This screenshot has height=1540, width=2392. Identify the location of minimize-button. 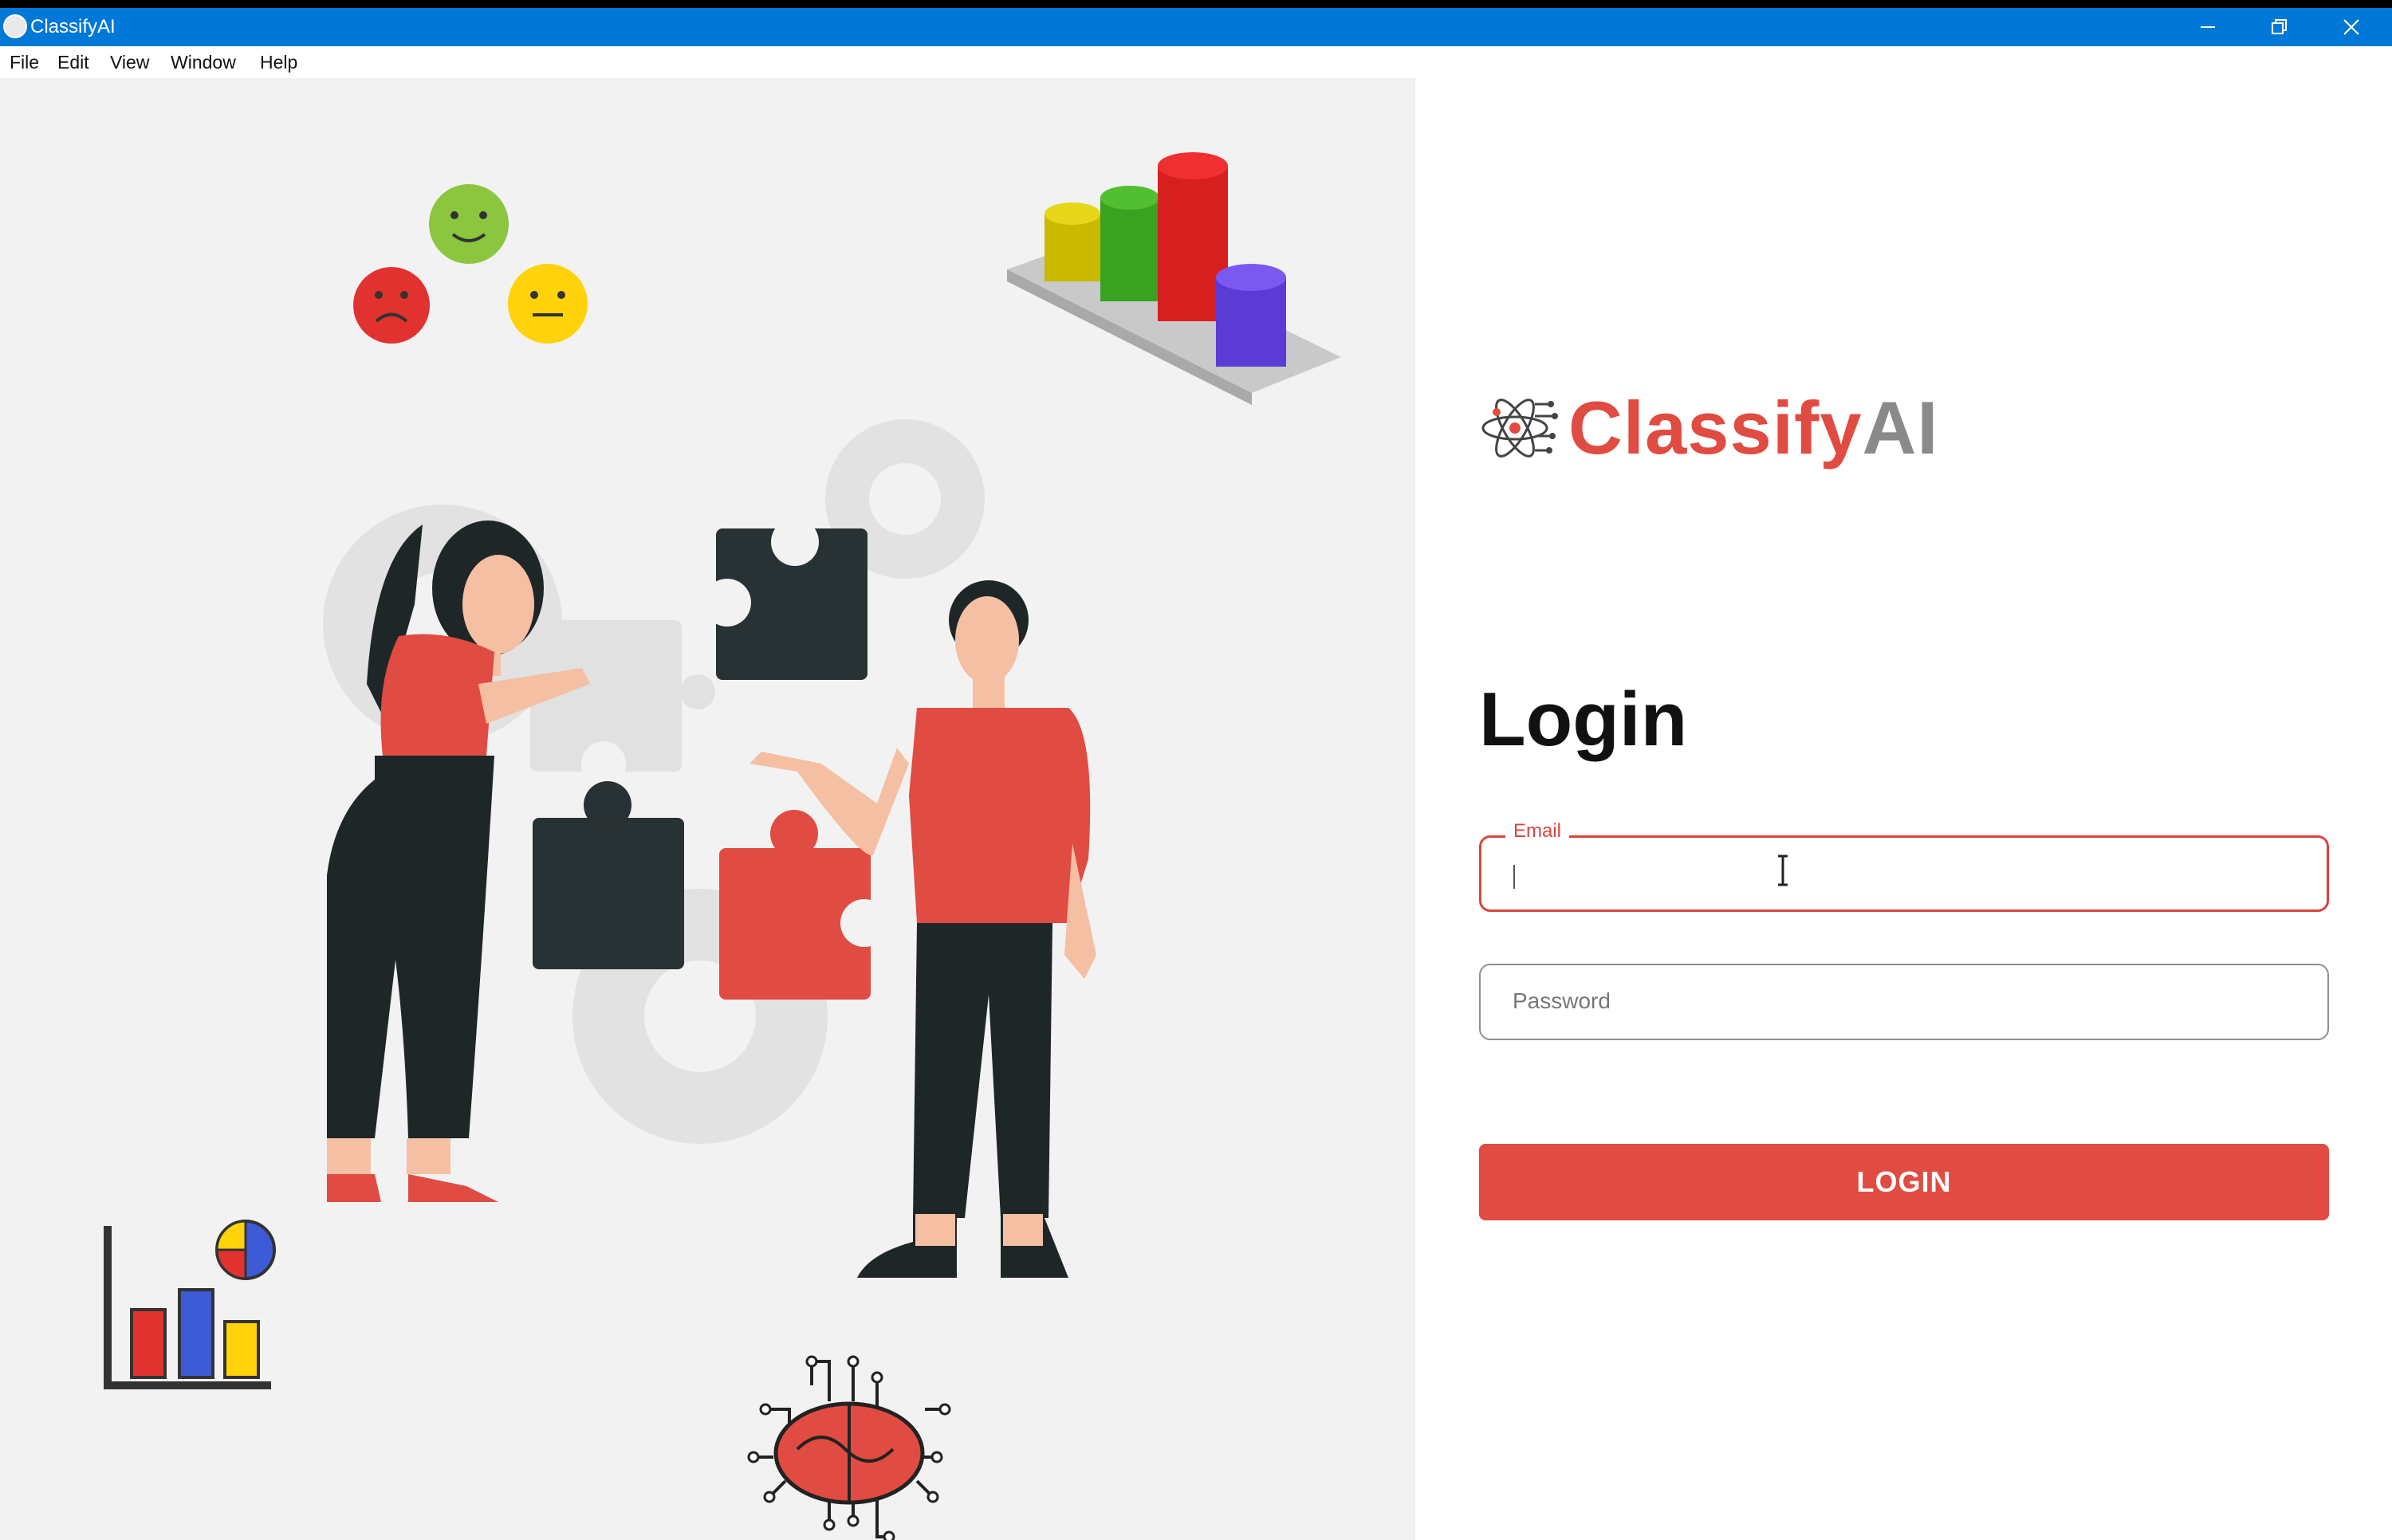
(2208, 27).